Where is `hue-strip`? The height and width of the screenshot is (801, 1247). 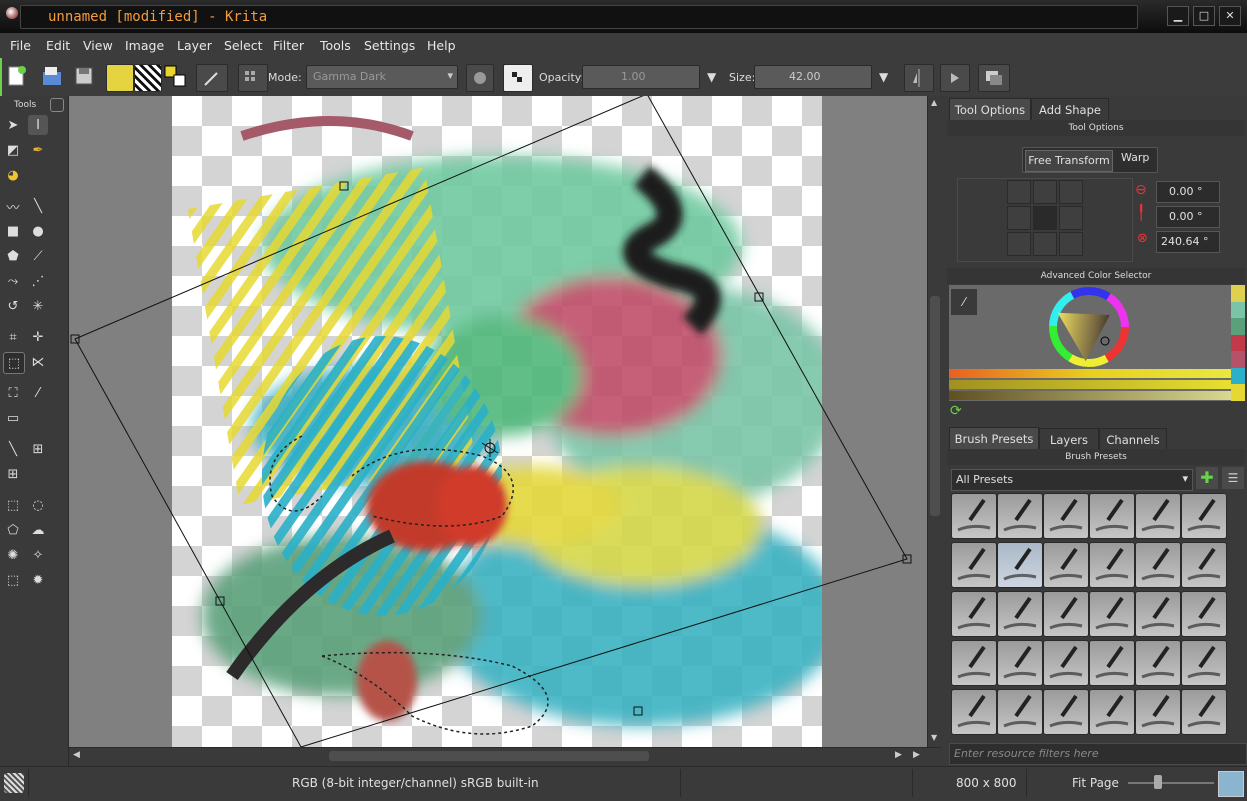
hue-strip is located at coordinates (1090, 373).